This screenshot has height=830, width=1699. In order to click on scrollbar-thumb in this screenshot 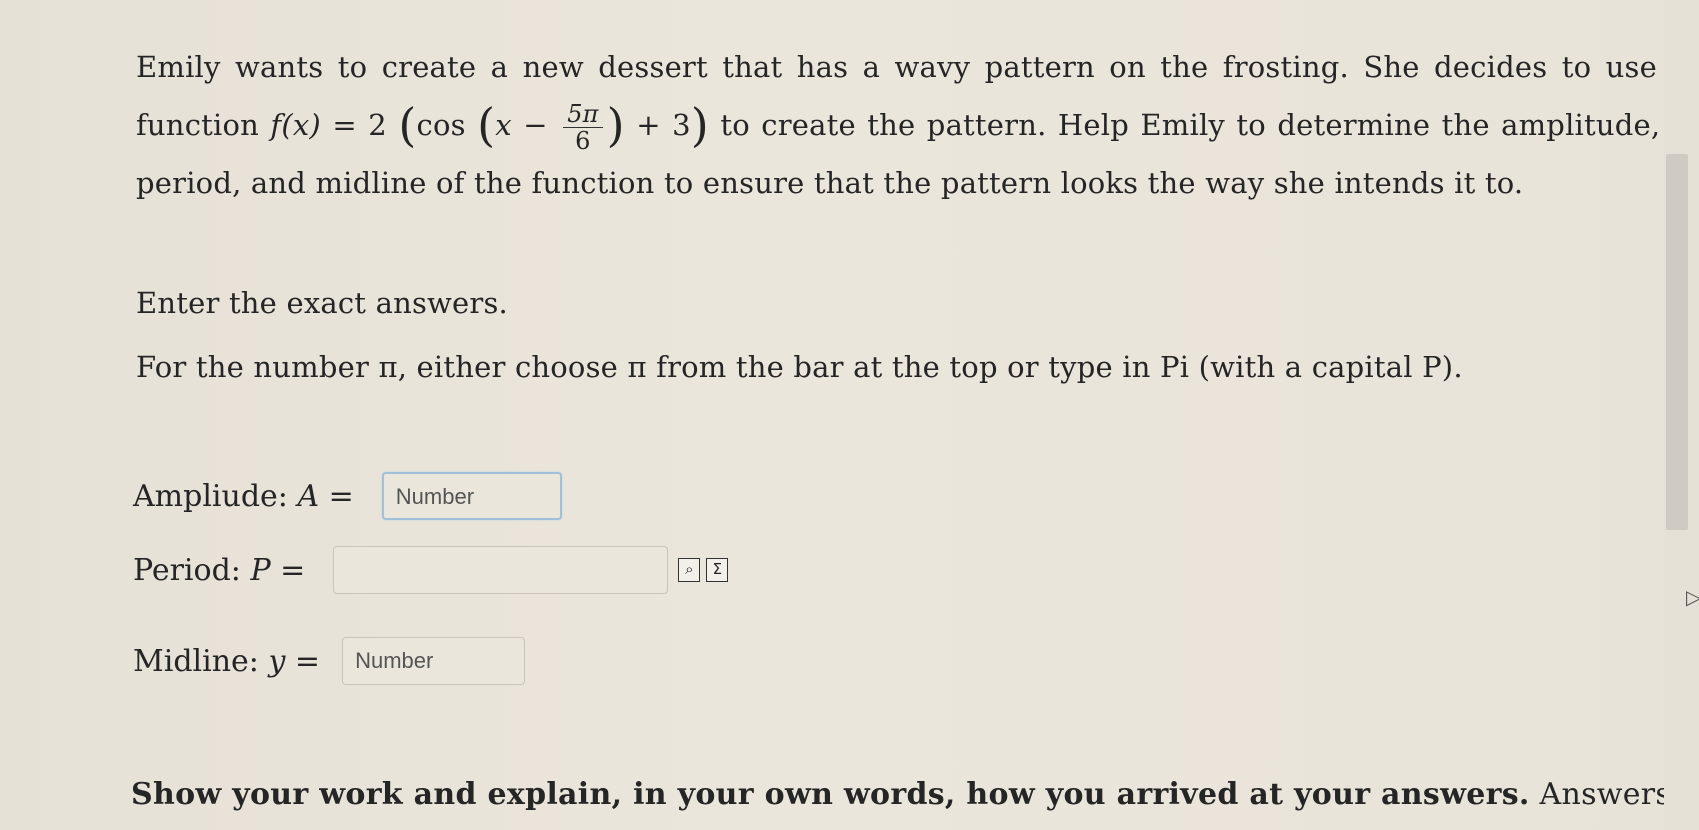, I will do `click(1677, 342)`.